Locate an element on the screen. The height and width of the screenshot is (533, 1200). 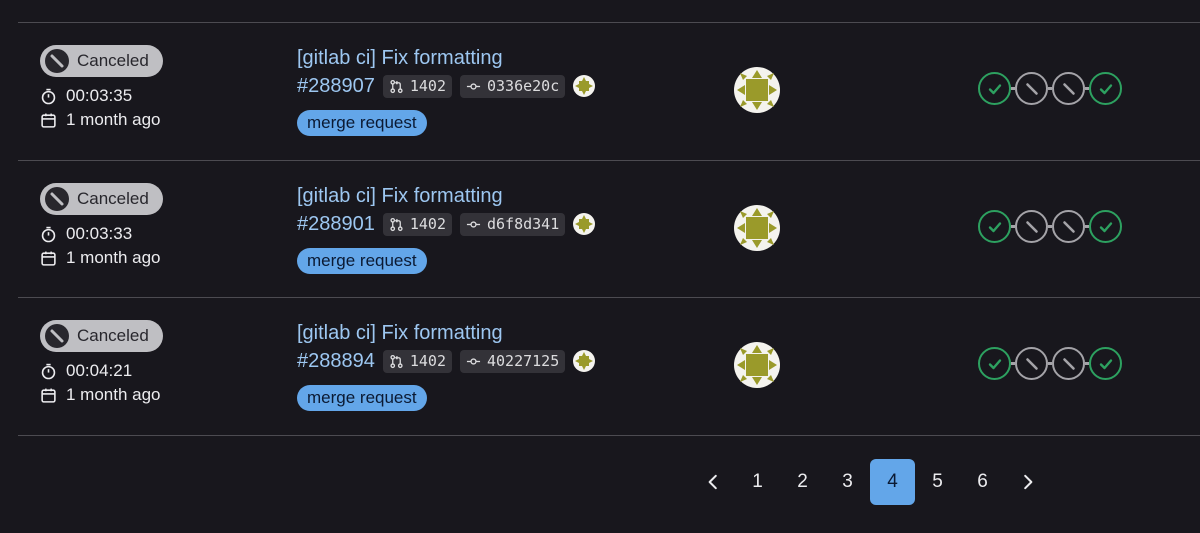
prev-page-button is located at coordinates (712, 482).